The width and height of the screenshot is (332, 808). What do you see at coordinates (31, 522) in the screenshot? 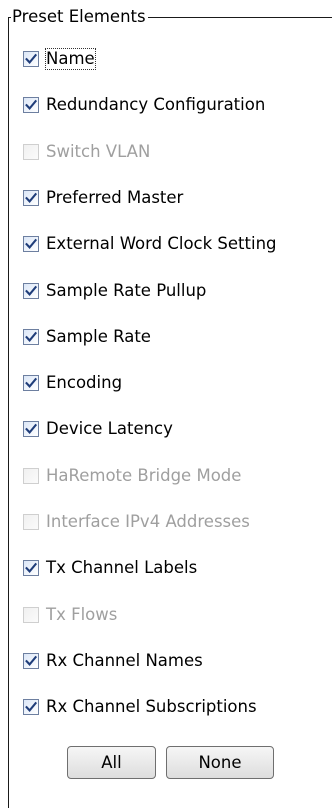
I see `interface-ipv4-addresses-checkbox` at bounding box center [31, 522].